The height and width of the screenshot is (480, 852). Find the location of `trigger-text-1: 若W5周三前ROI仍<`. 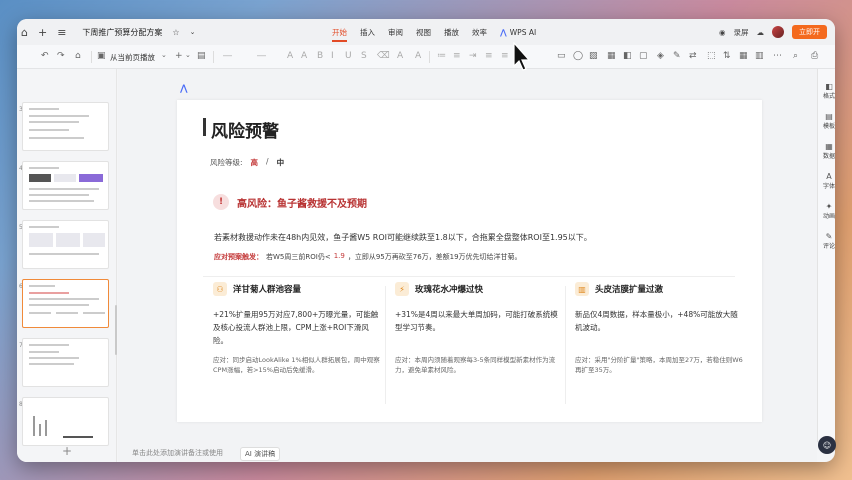

trigger-text-1: 若W5周三前ROI仍< is located at coordinates (298, 257).